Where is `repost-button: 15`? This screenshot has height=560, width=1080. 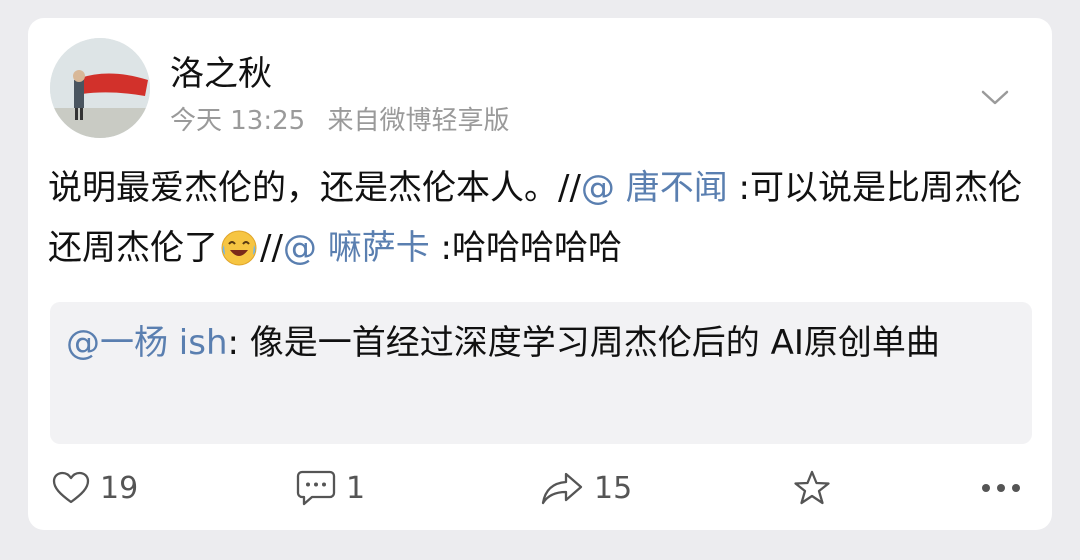
repost-button: 15 is located at coordinates (586, 488).